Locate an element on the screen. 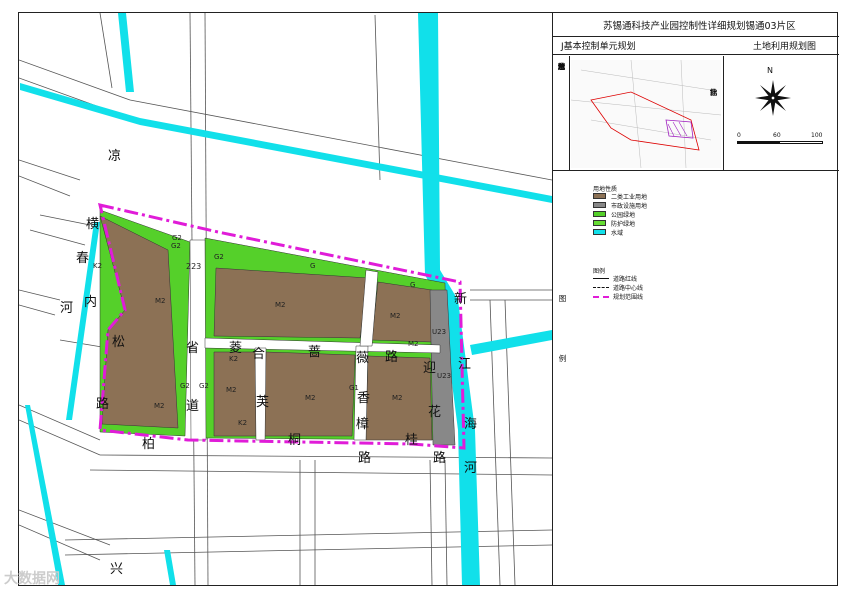 This screenshot has height=595, width=842. north-arrow-icon is located at coordinates (773, 98).